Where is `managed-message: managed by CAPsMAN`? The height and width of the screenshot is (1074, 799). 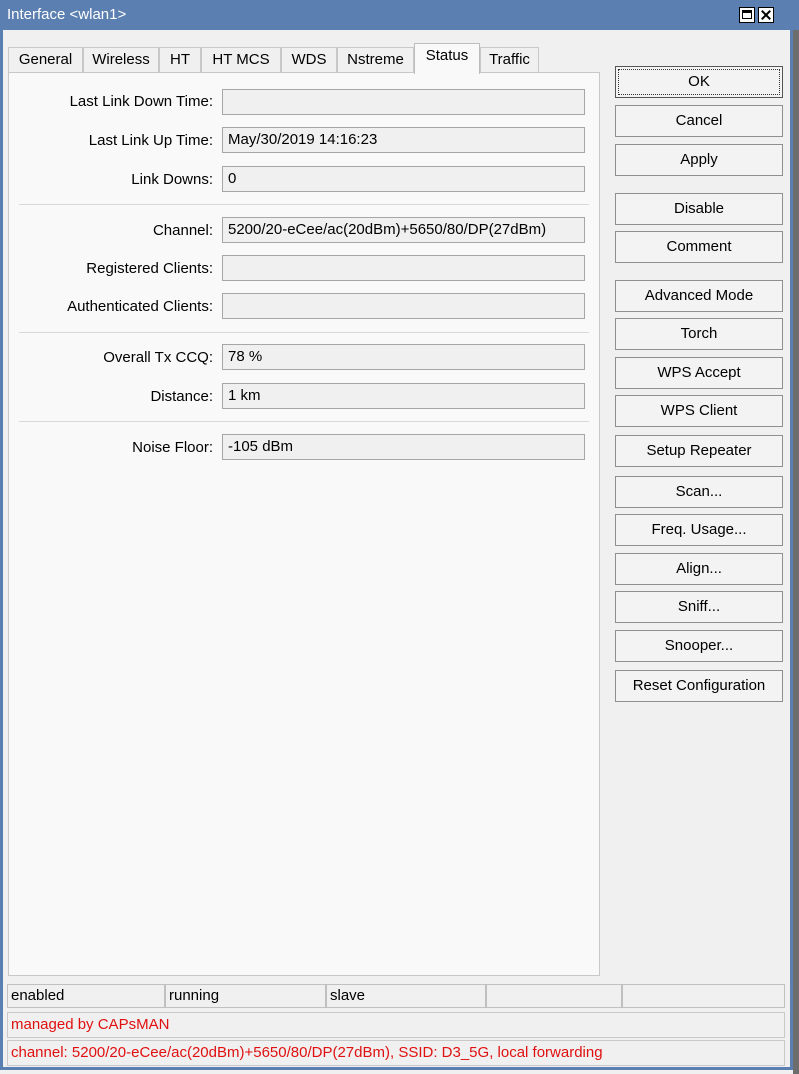 managed-message: managed by CAPsMAN is located at coordinates (396, 1025).